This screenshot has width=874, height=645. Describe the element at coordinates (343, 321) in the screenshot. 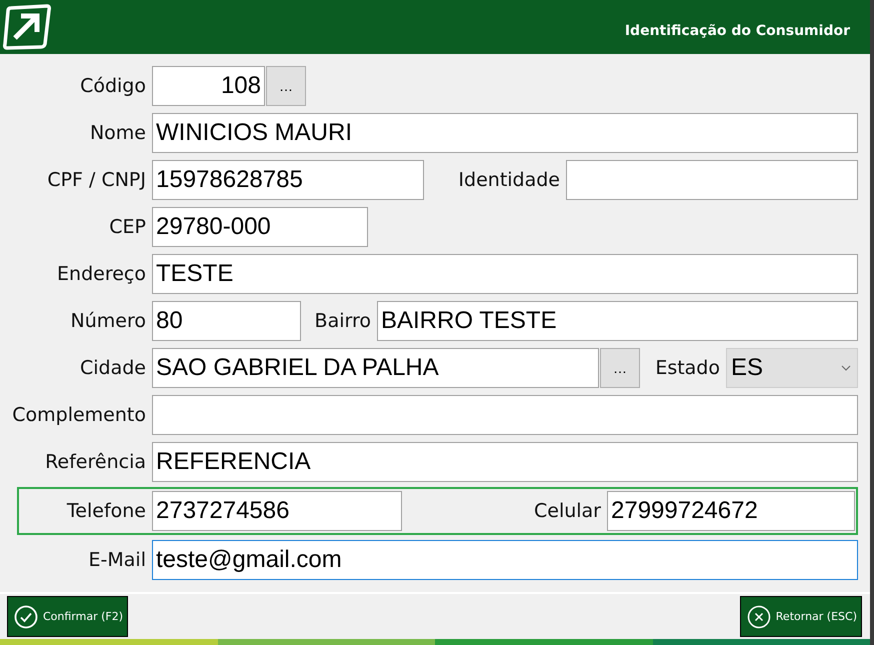

I see `field-label: Bairro` at that location.